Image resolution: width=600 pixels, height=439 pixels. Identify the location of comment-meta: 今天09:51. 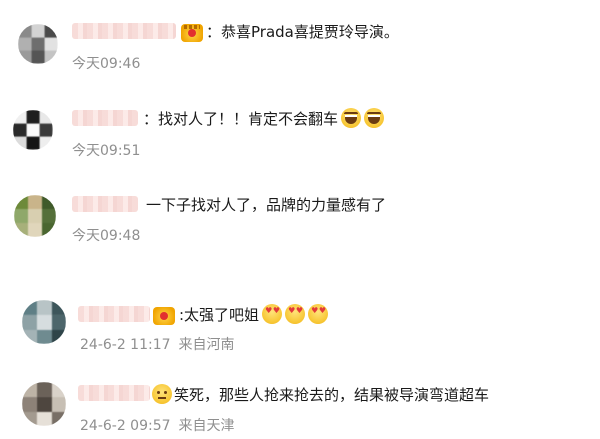
(106, 151).